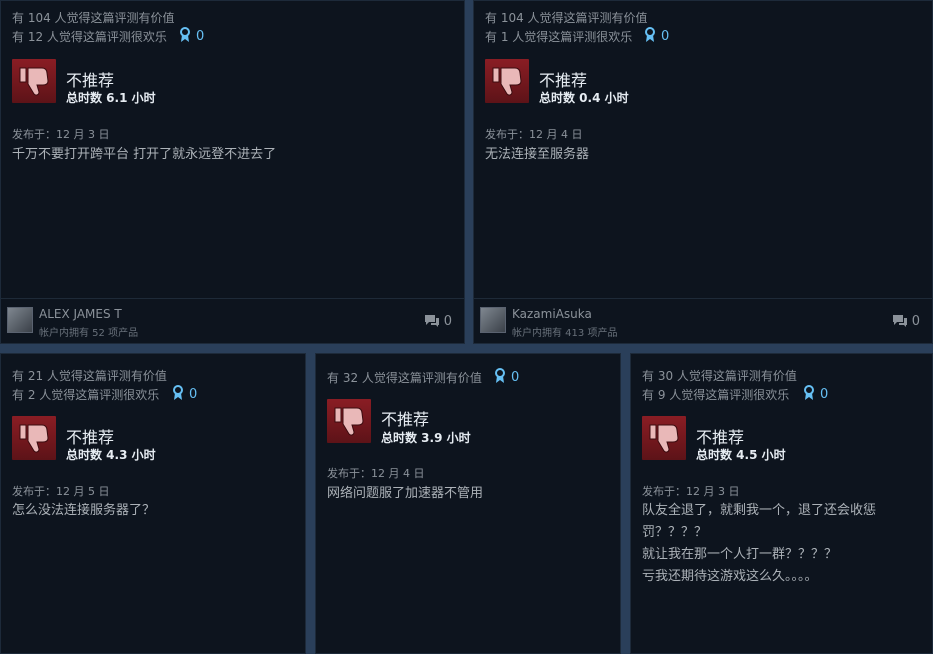  What do you see at coordinates (565, 333) in the screenshot?
I see `author-products: 帐户内拥有 413 项产品` at bounding box center [565, 333].